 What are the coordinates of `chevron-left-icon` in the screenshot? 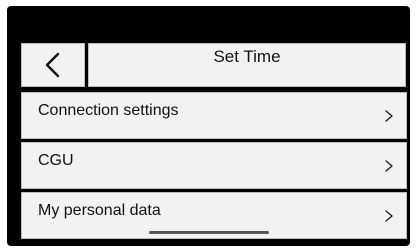 It's located at (52, 65).